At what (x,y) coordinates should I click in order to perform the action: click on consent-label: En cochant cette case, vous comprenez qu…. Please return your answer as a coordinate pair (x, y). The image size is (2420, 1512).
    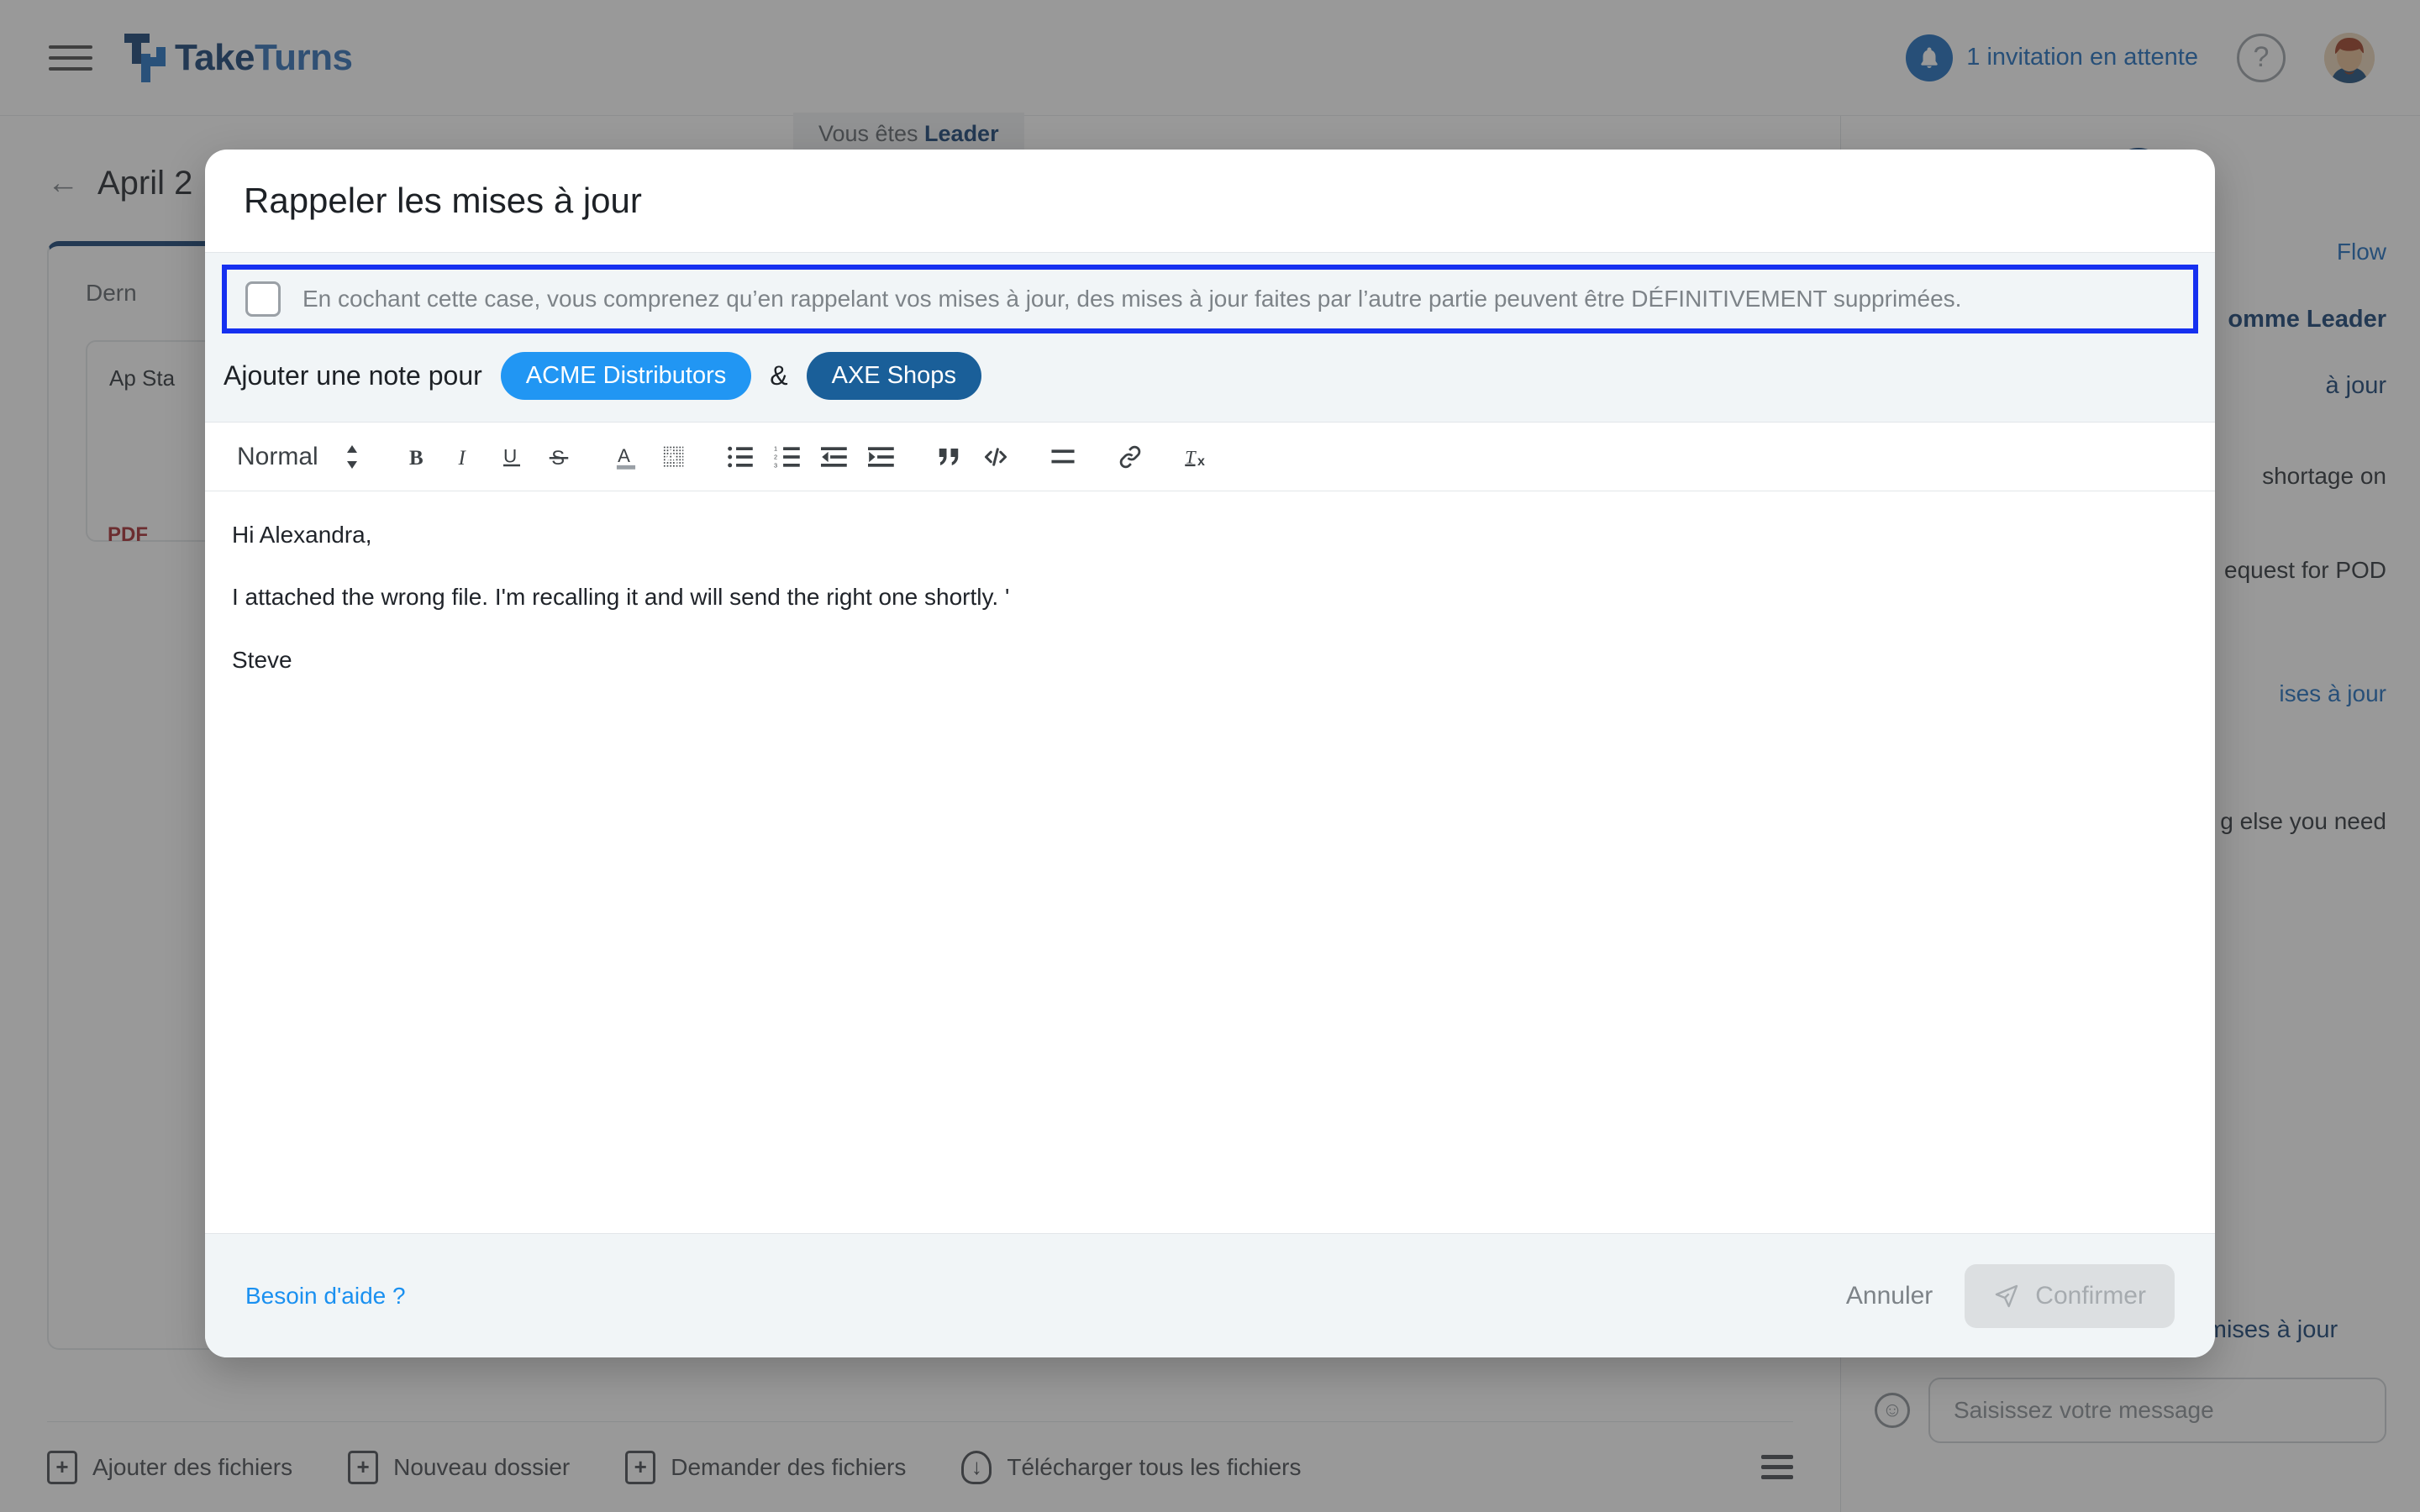
    Looking at the image, I should click on (1132, 299).